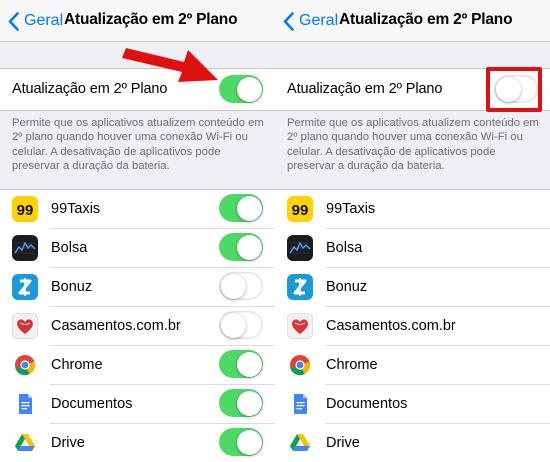  I want to click on background-refresh-label: Atualização em 2º Plano, so click(365, 89).